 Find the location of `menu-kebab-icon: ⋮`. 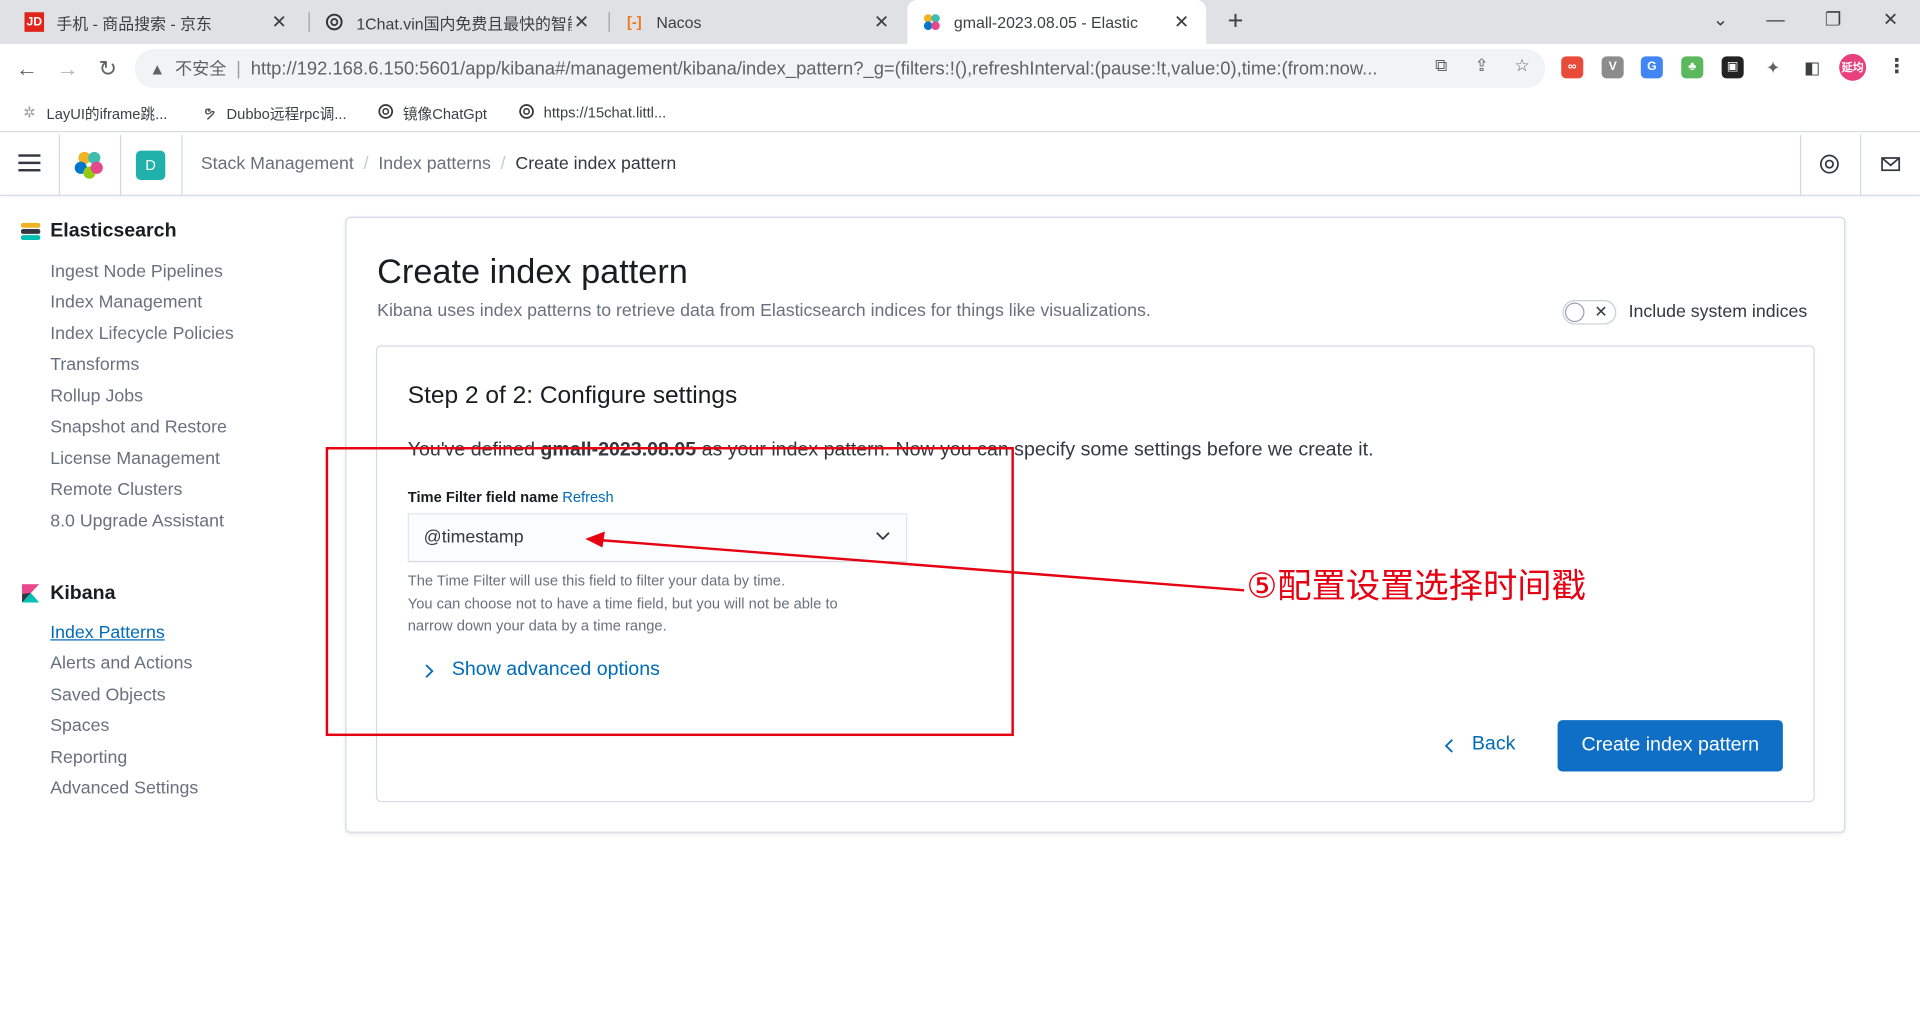

menu-kebab-icon: ⋮ is located at coordinates (1897, 67).